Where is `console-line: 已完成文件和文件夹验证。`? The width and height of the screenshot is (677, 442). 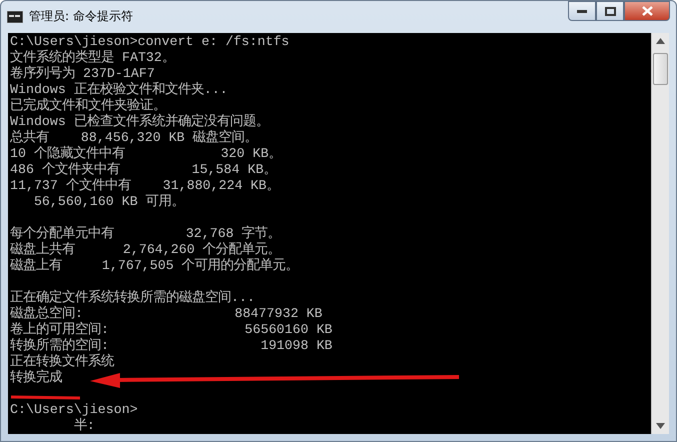
console-line: 已完成文件和文件夹验证。 is located at coordinates (88, 106).